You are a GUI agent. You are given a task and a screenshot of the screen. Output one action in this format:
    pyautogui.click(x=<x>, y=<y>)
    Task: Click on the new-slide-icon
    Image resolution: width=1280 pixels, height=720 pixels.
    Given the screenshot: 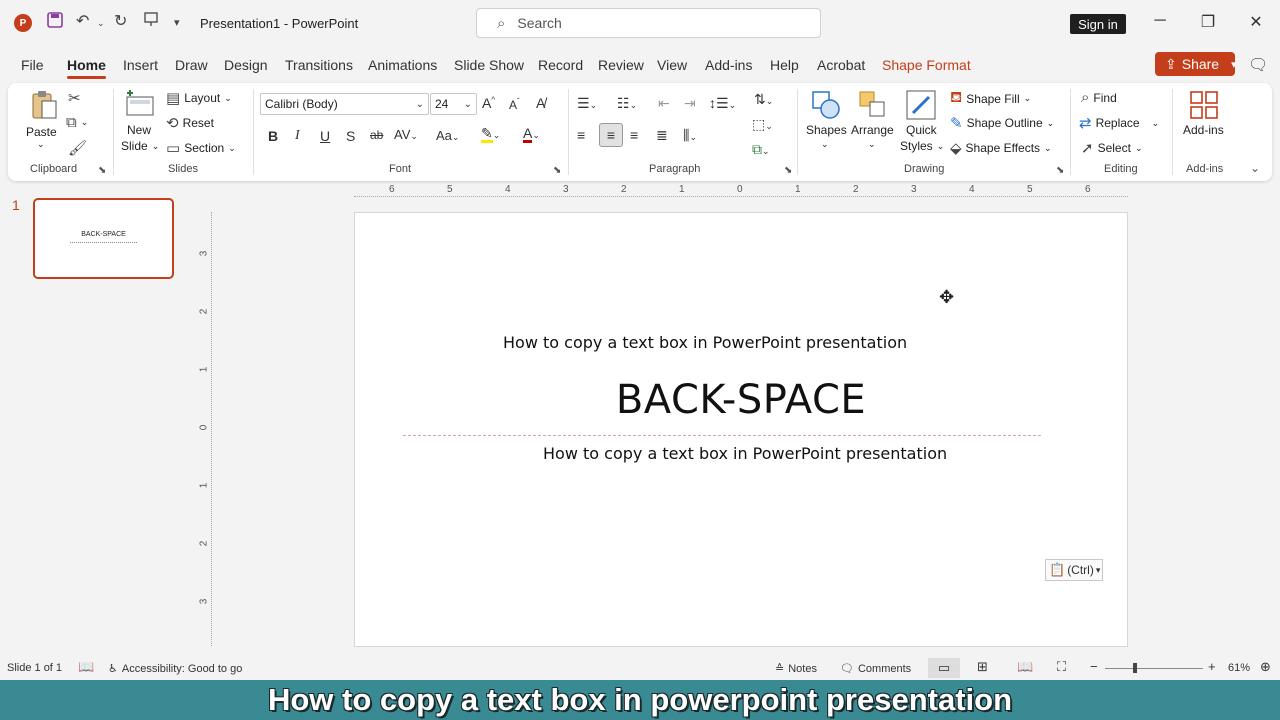 What is the action you would take?
    pyautogui.click(x=140, y=105)
    